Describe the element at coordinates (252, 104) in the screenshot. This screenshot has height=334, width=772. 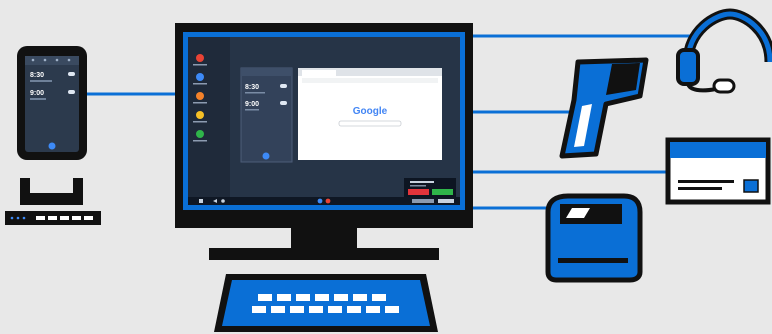
I see `panel-alarm-time-2: 9:00` at that location.